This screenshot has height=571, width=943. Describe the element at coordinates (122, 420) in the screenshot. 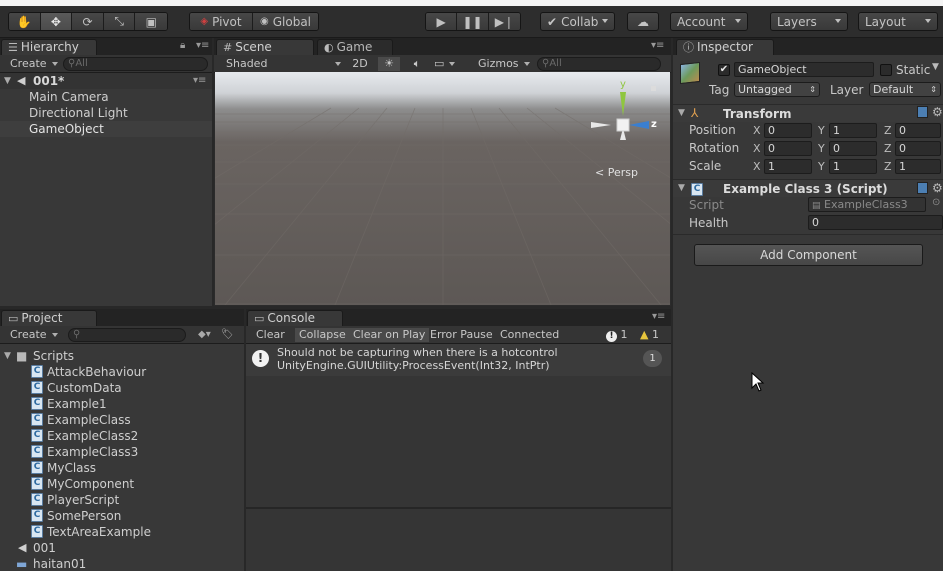

I see `project-script-item: C ExampleClass` at that location.